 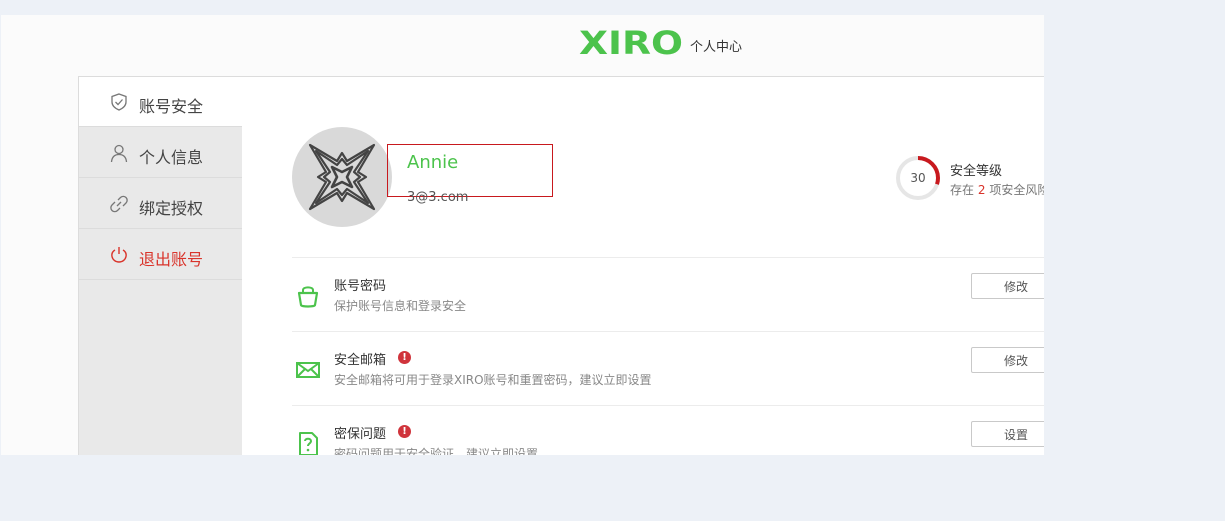 What do you see at coordinates (1007, 434) in the screenshot?
I see `set-security-question-button: 设置` at bounding box center [1007, 434].